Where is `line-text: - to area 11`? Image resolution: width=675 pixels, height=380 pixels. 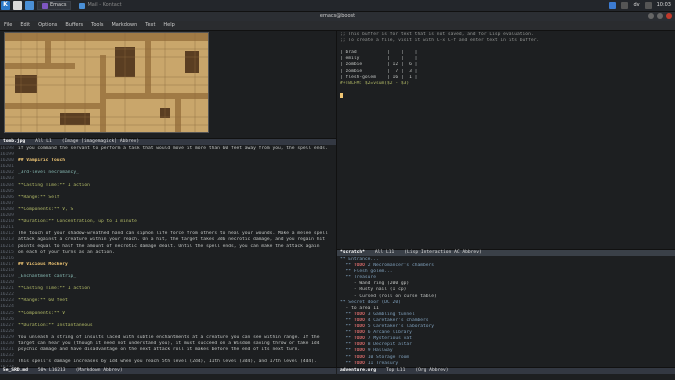
line-text: - to area 11 is located at coordinates (359, 308).